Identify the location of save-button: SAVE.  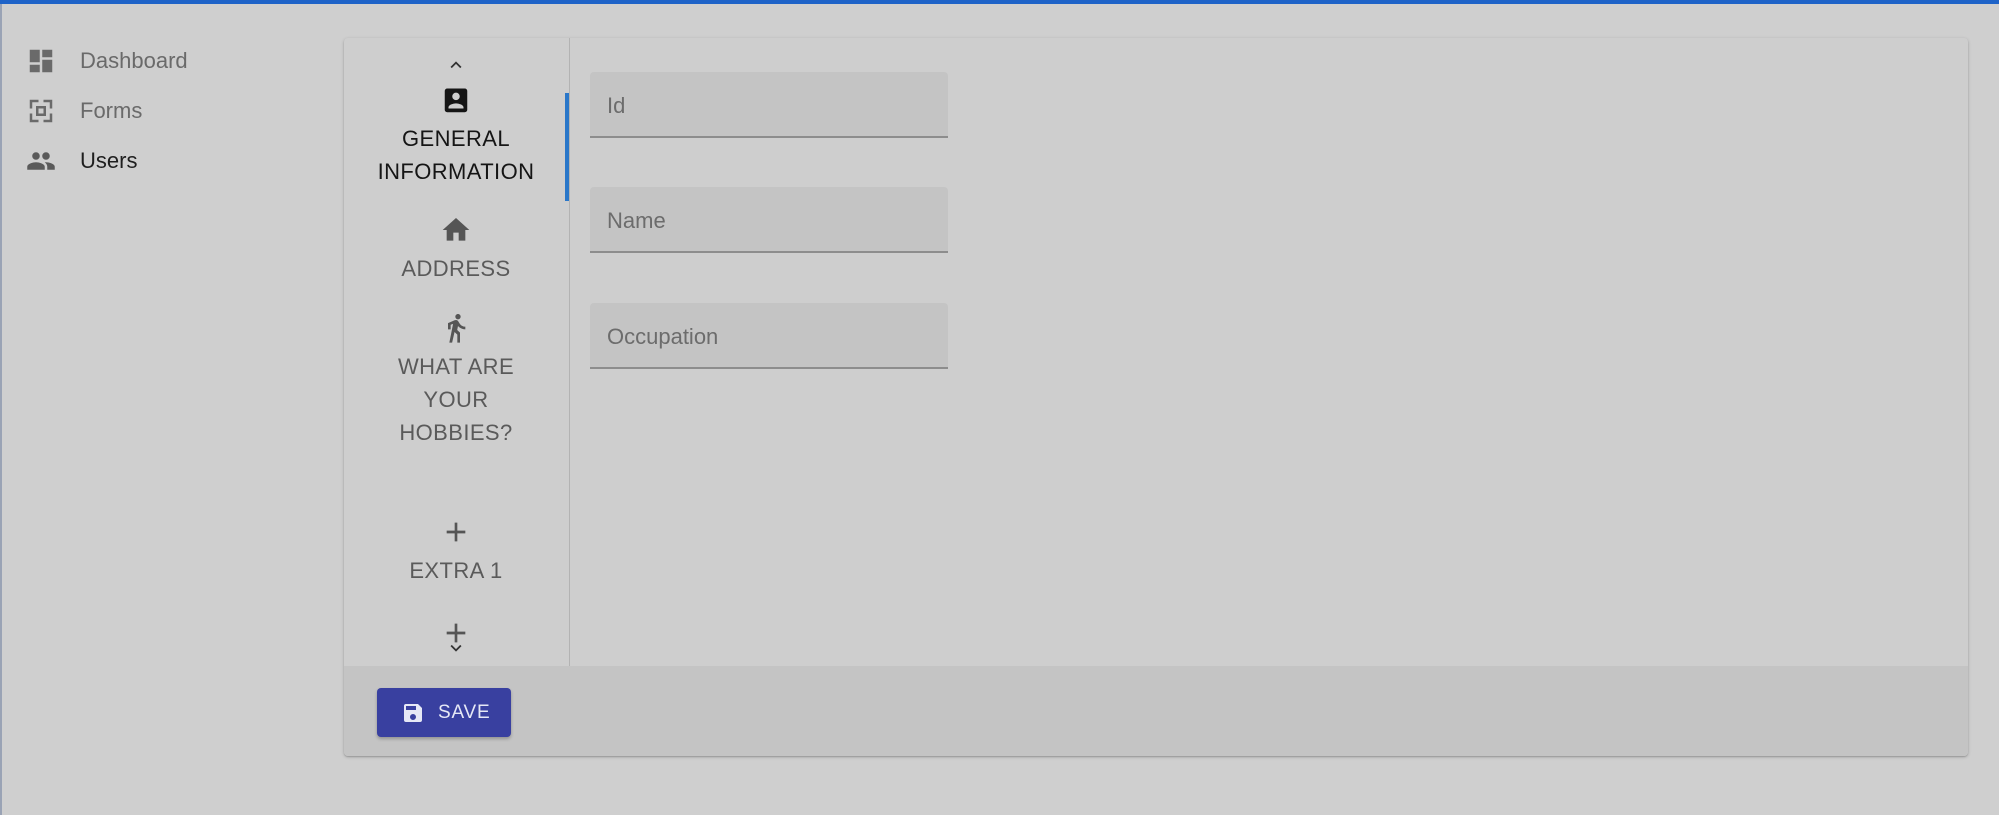
(444, 712).